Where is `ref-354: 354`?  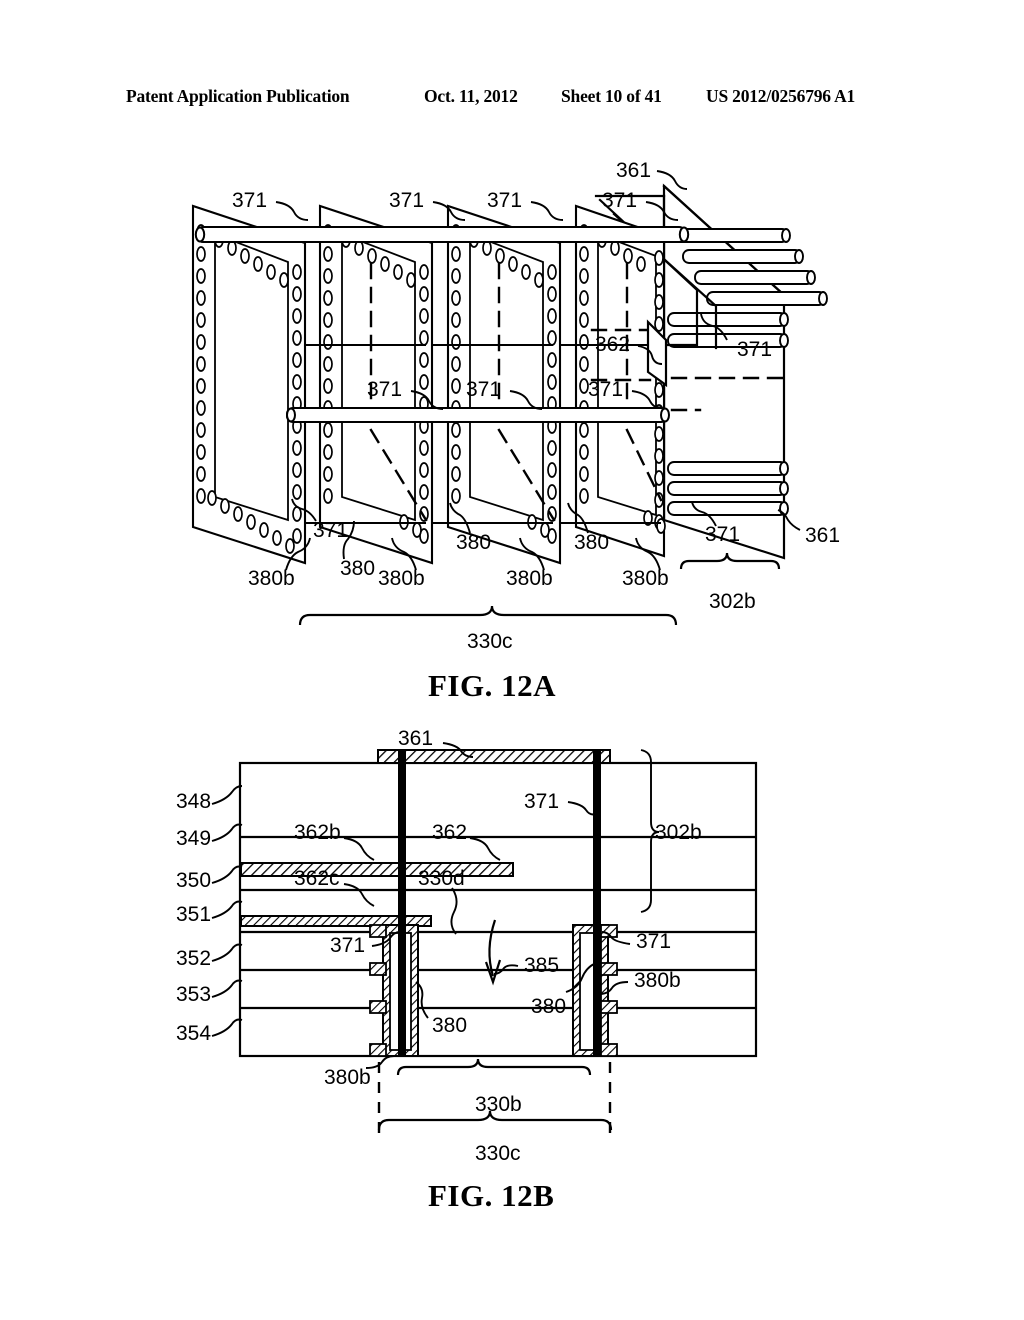
ref-354: 354 is located at coordinates (194, 1033).